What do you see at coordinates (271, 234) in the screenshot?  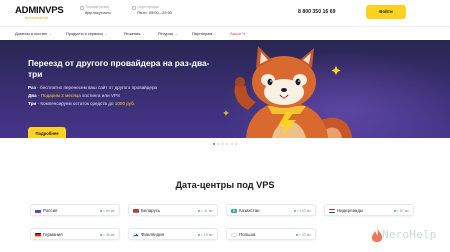 I see `datacenter-card-poland: Польша ≈ 33 мс` at bounding box center [271, 234].